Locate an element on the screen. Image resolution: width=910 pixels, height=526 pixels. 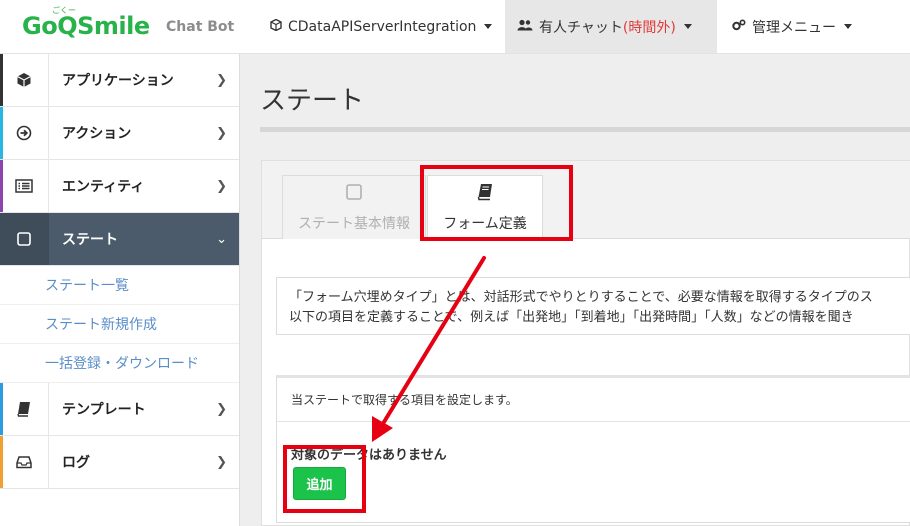
sidebar-item-label: ステート is located at coordinates (90, 240).